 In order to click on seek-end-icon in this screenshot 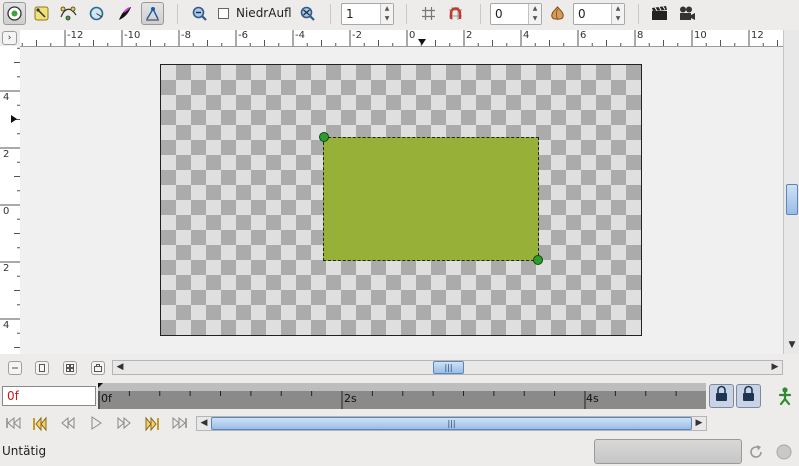, I will do `click(179, 423)`.